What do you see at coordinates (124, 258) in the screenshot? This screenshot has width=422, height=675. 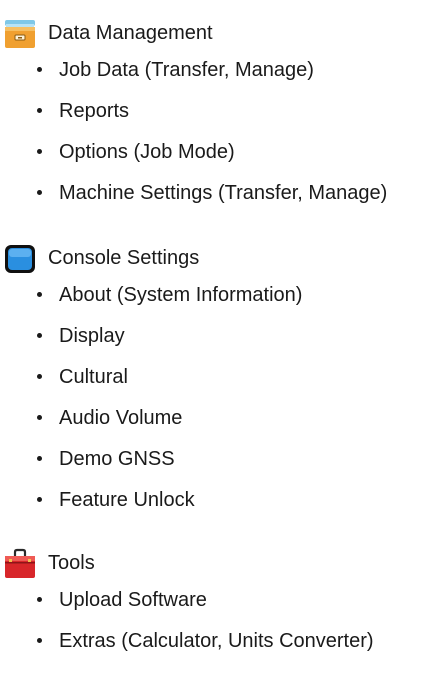 I see `section-title: Console Settings` at bounding box center [124, 258].